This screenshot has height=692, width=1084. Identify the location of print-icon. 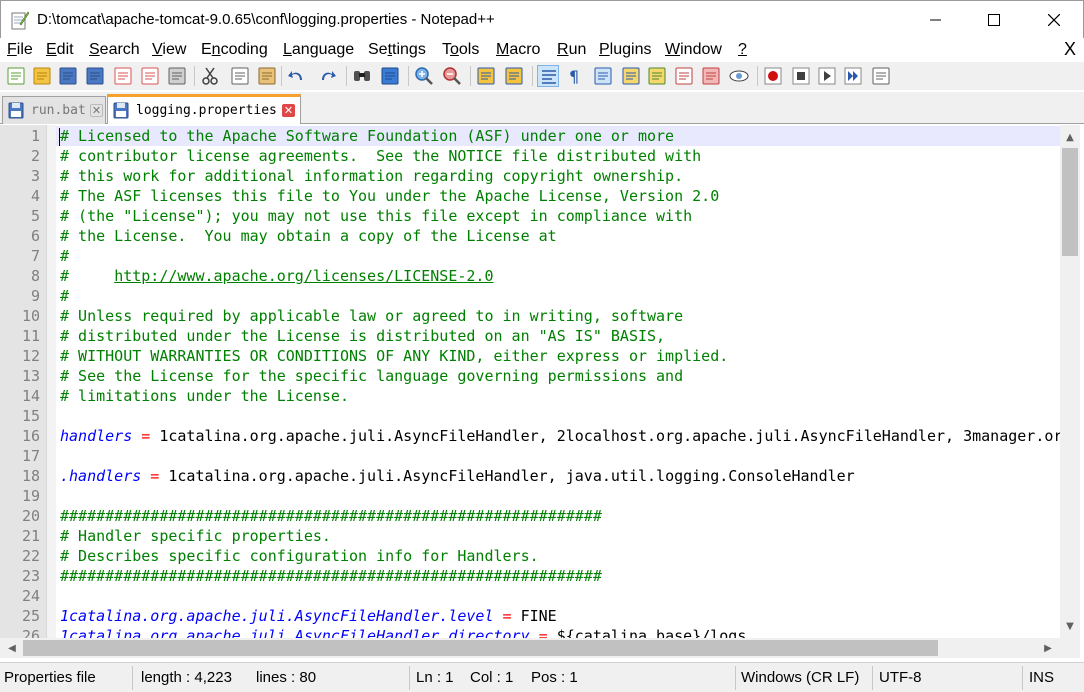
(177, 76).